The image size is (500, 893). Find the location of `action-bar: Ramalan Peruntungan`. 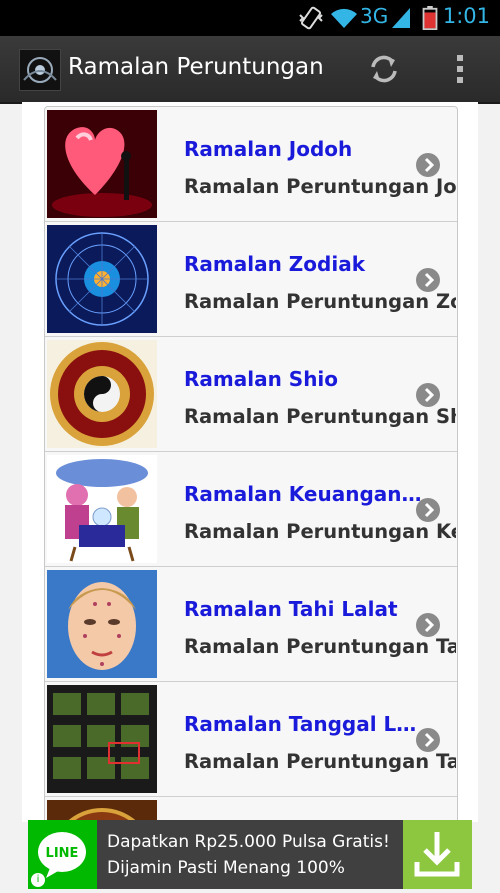

action-bar: Ramalan Peruntungan is located at coordinates (250, 70).